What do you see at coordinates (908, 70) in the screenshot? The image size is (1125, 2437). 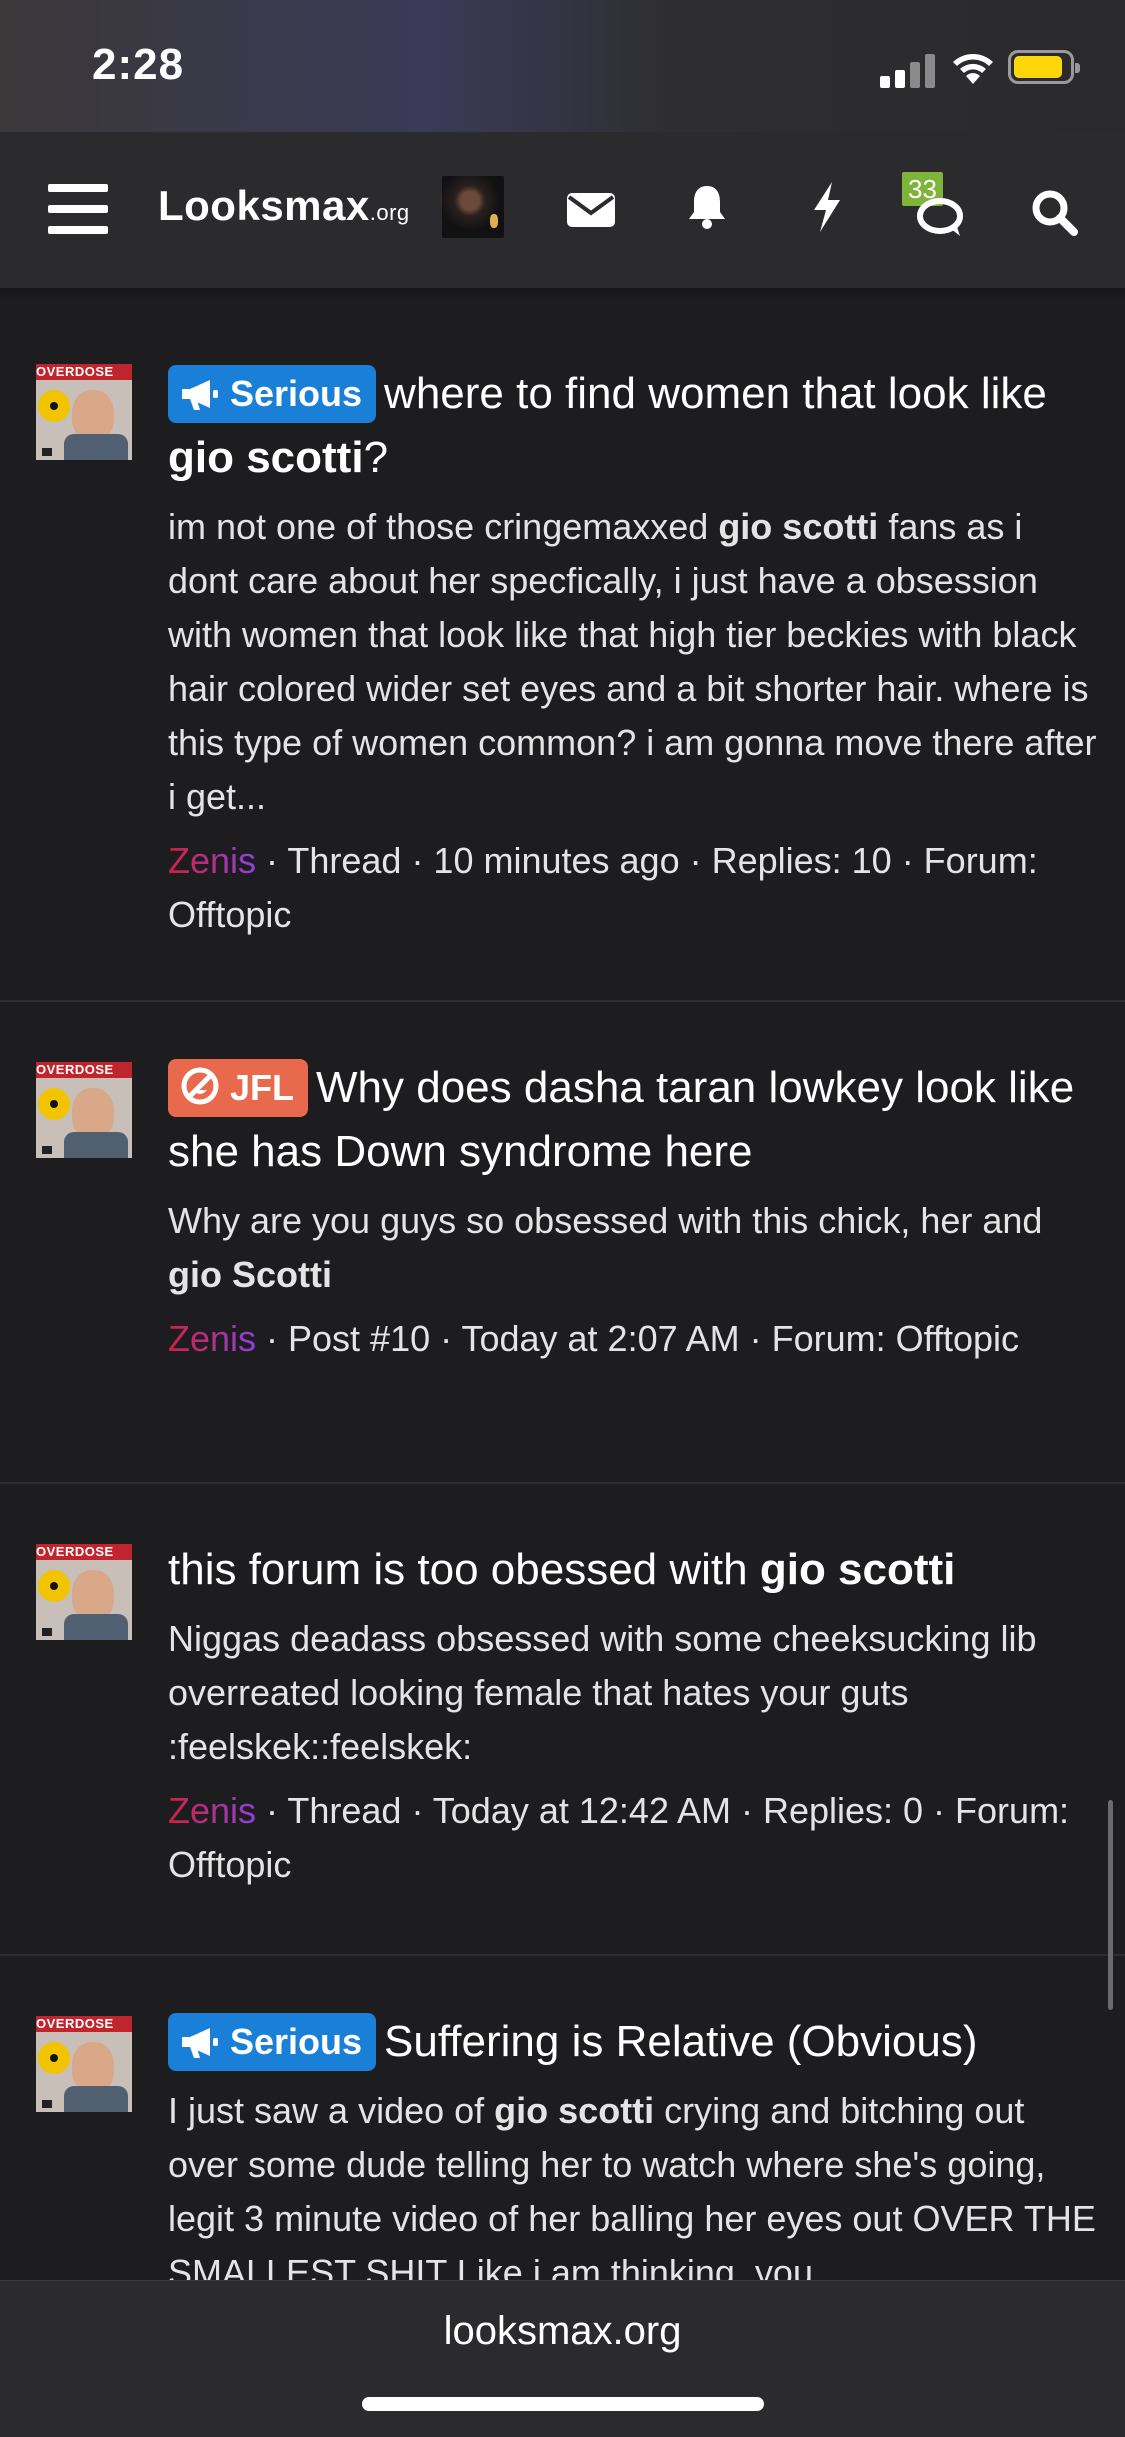 I see `cellular-signal-icon` at bounding box center [908, 70].